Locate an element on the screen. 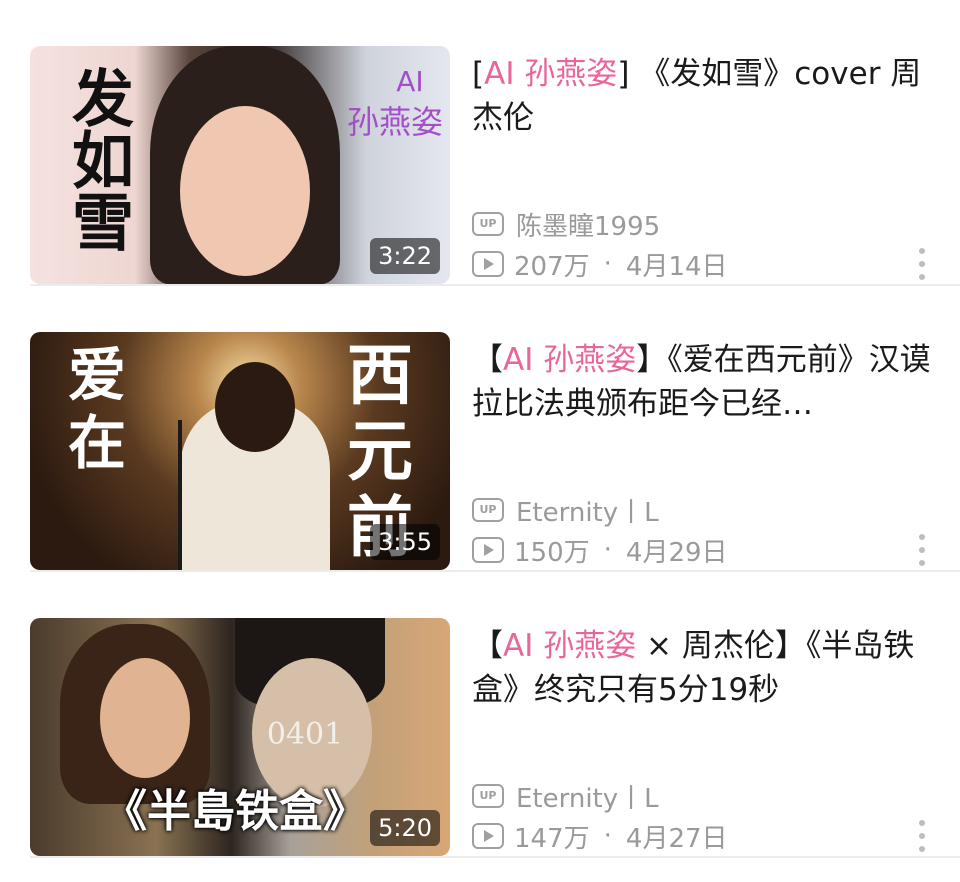 The image size is (960, 882). publish-date: 4月14日 is located at coordinates (676, 266).